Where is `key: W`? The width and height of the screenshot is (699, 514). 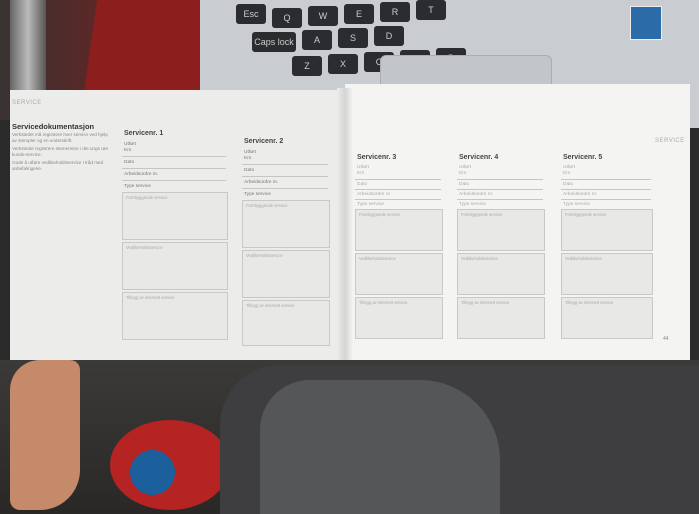
key: W is located at coordinates (323, 16).